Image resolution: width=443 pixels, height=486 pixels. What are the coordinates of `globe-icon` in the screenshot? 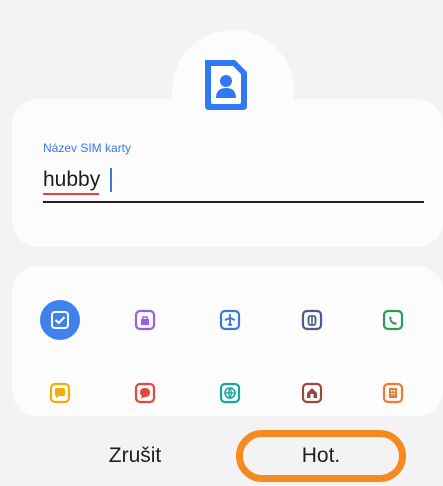 It's located at (230, 393).